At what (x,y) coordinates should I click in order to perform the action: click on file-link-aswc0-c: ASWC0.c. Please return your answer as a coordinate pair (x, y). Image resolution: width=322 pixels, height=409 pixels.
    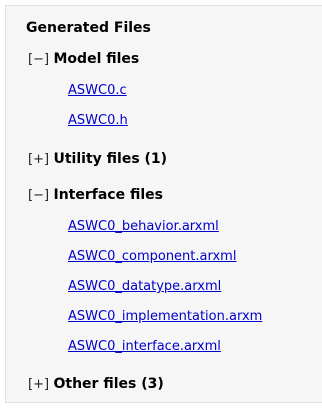
    Looking at the image, I should click on (97, 90).